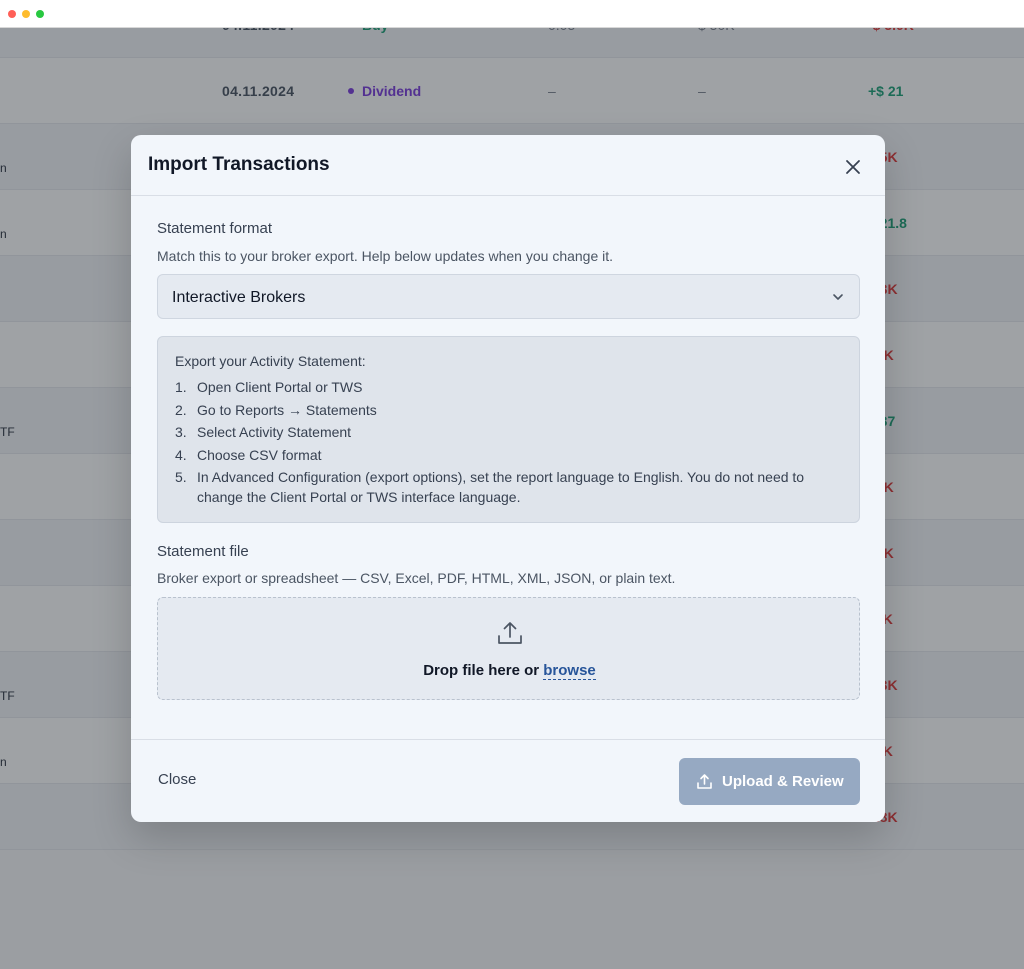 The height and width of the screenshot is (969, 1024). What do you see at coordinates (40, 14) in the screenshot?
I see `window-zoom-dot` at bounding box center [40, 14].